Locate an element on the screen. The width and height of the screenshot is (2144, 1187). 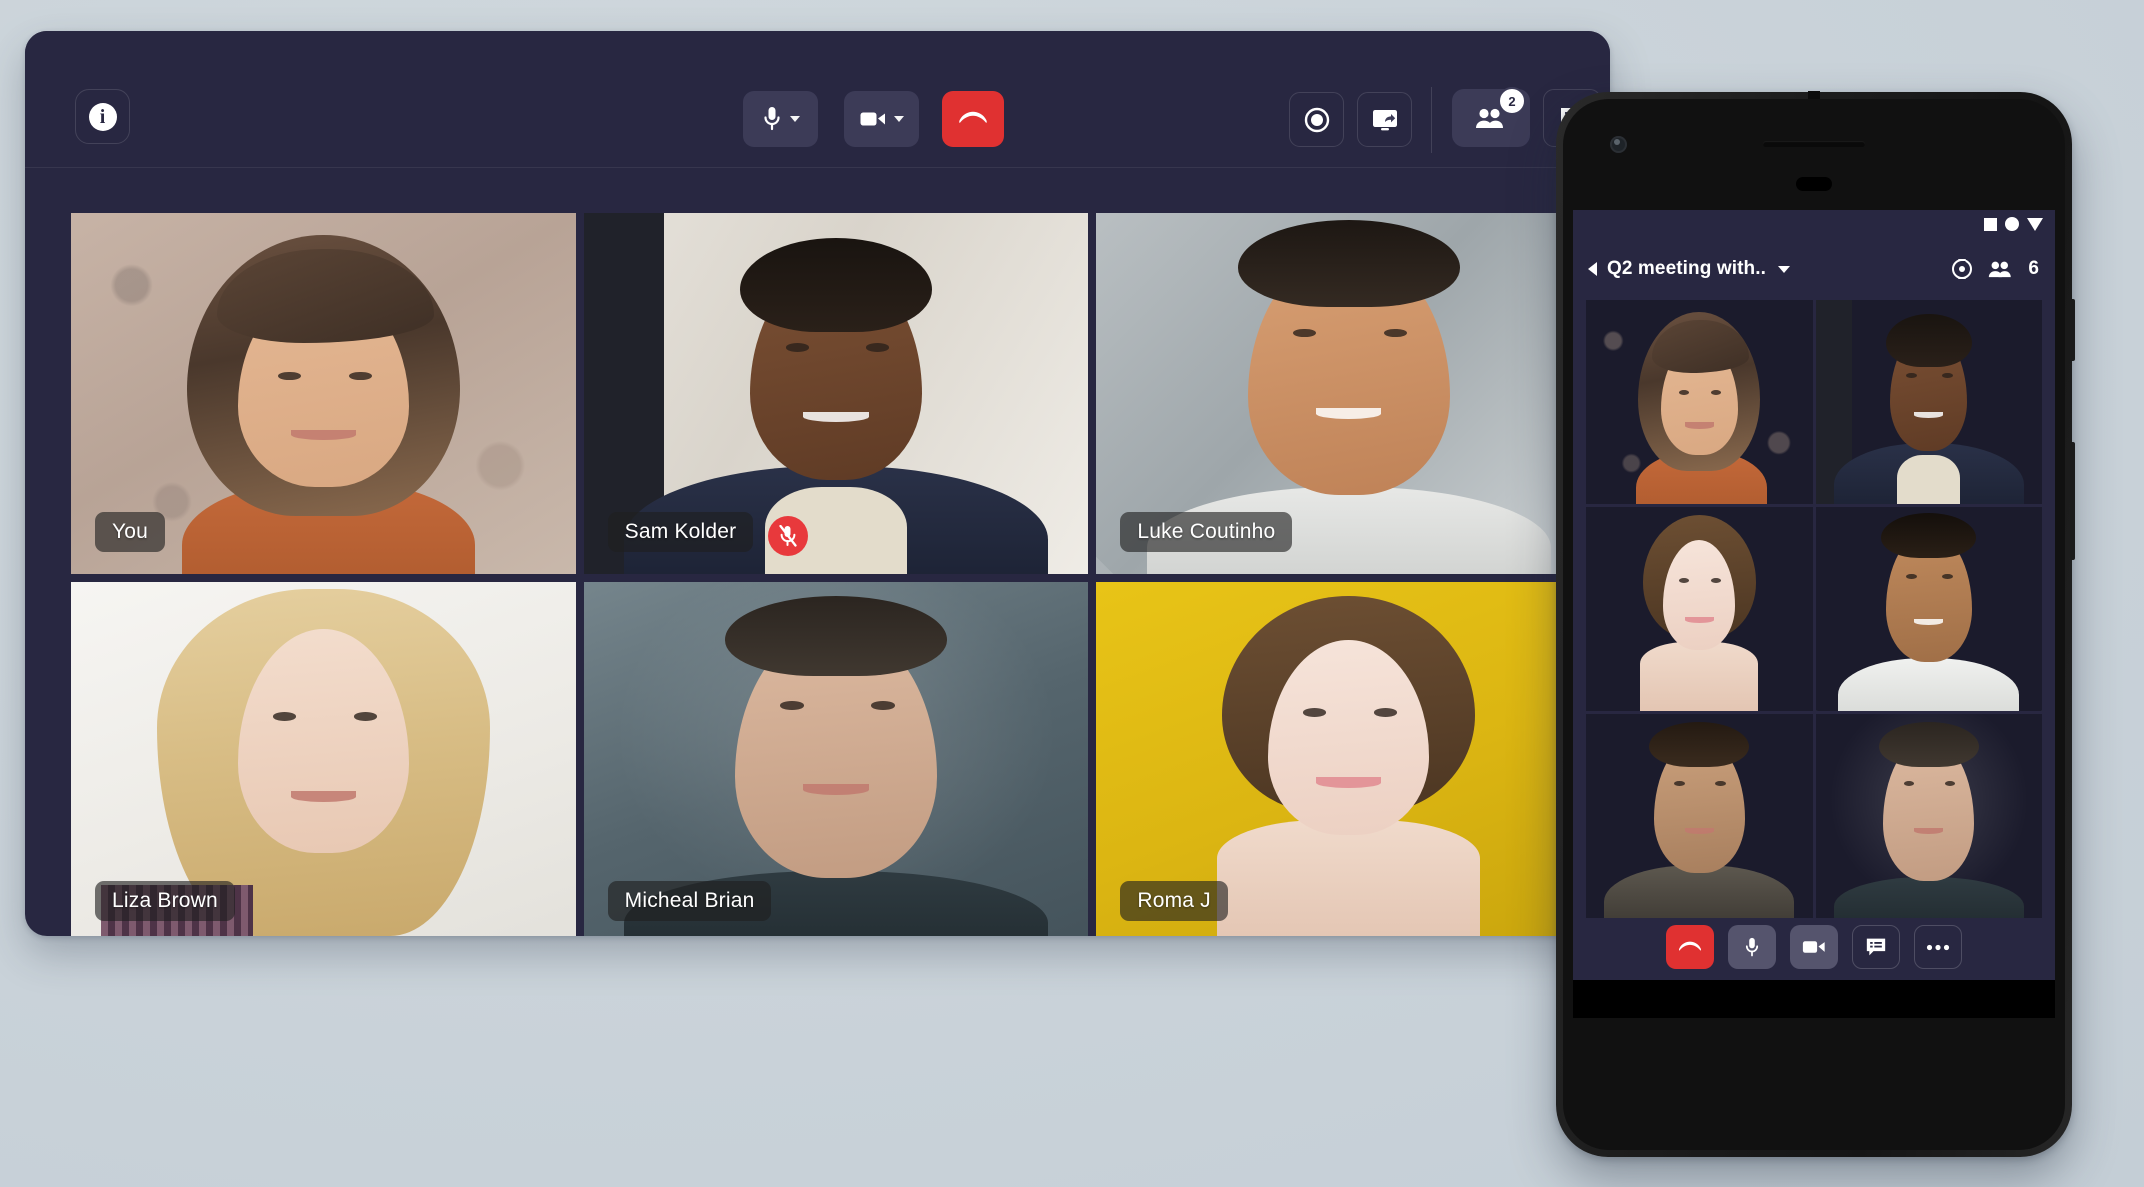
info-icon: i is located at coordinates (102, 116).